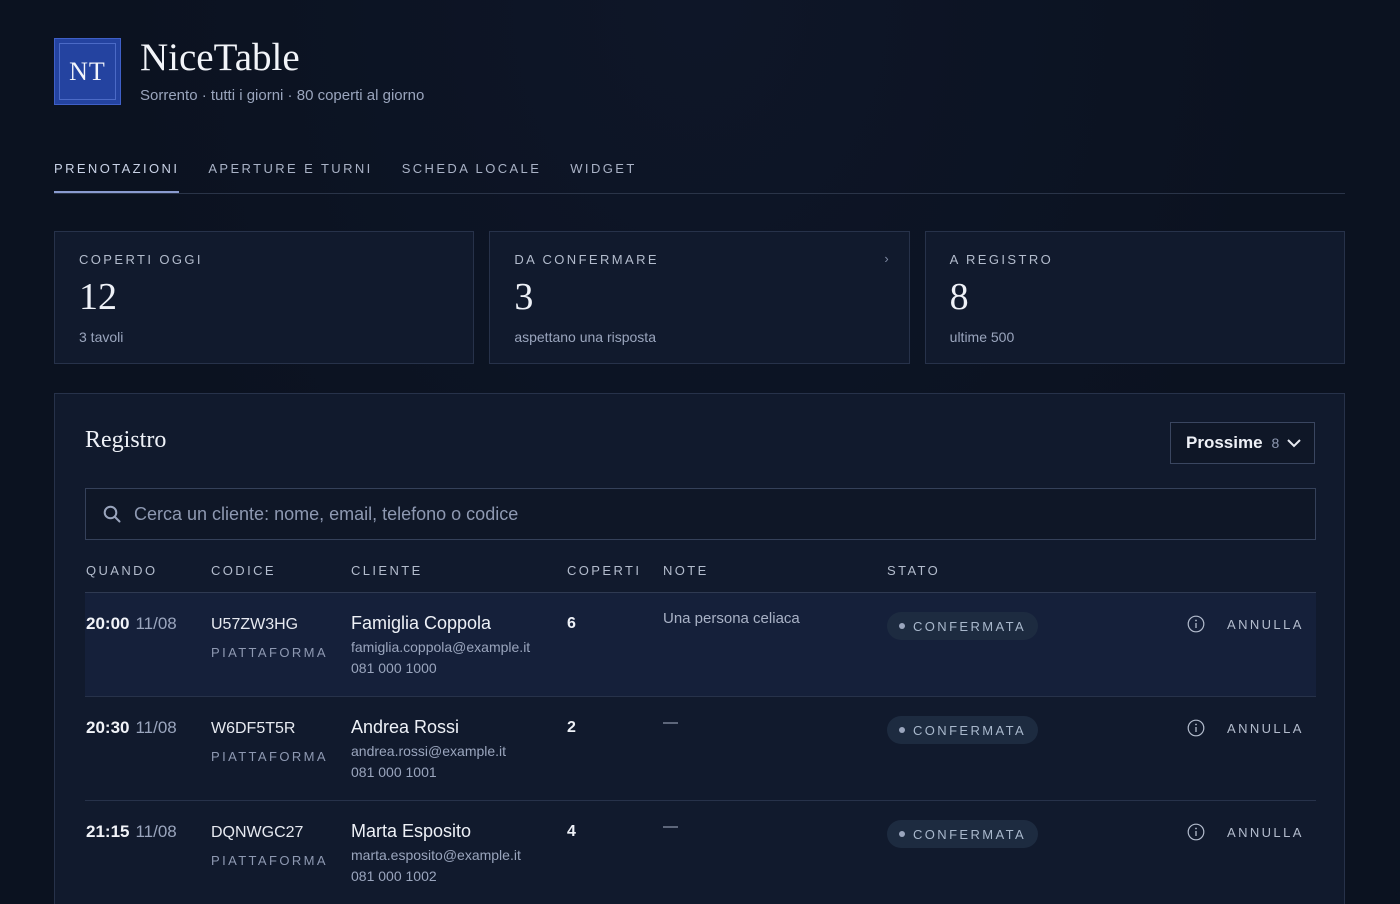 The height and width of the screenshot is (904, 1400). Describe the element at coordinates (131, 832) in the screenshot. I see `reservation-when: 21:15 11/08` at that location.